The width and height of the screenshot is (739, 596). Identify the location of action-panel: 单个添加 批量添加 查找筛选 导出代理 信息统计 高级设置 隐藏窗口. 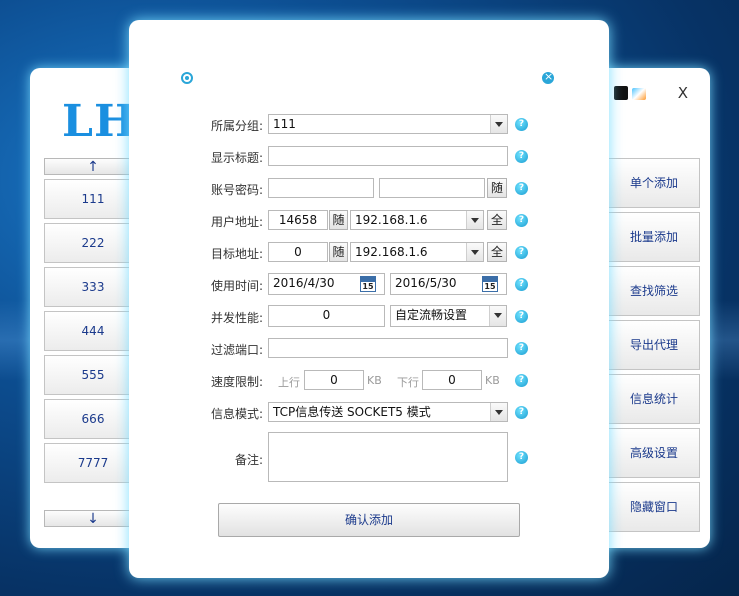
(654, 347).